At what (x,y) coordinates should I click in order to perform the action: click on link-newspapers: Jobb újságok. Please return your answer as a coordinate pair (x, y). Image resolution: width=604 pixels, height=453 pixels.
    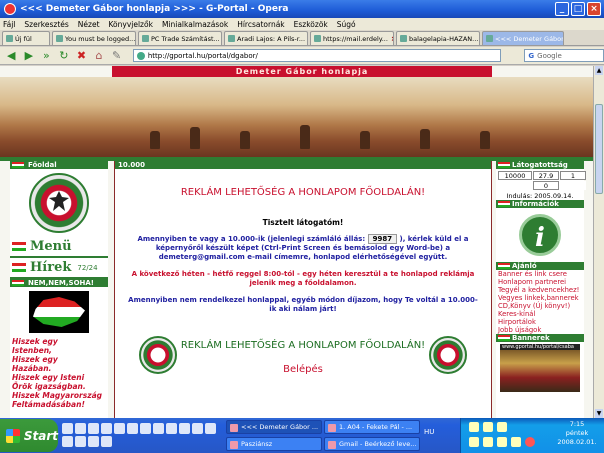
    Looking at the image, I should click on (541, 330).